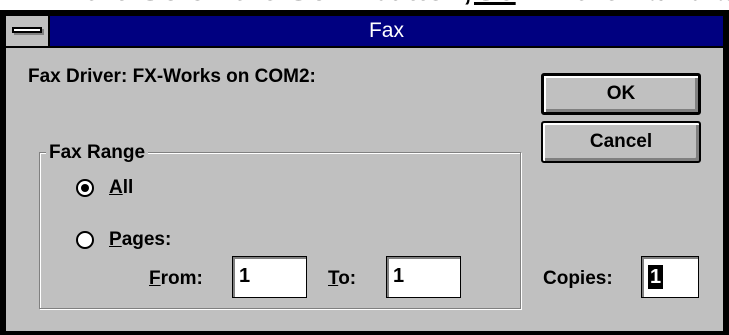 This screenshot has height=335, width=729. I want to click on title-bar: Fax, so click(364, 32).